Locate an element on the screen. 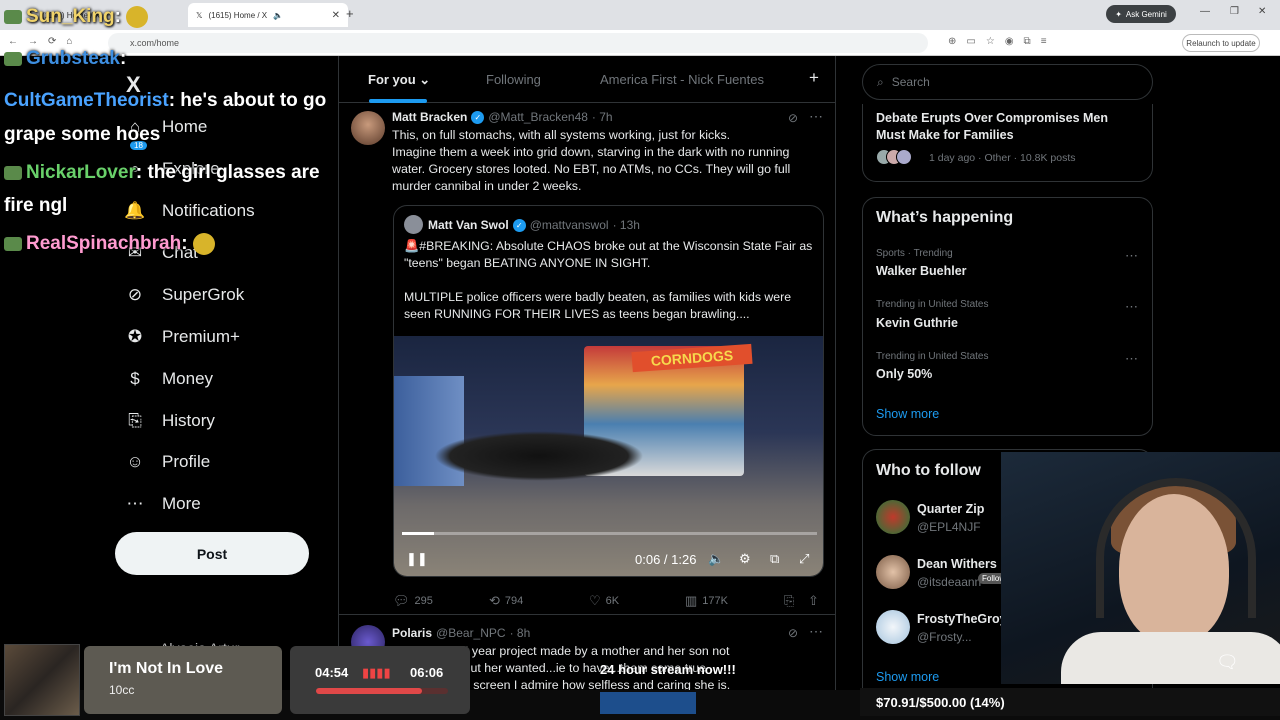  song-progress-fill is located at coordinates (369, 691).